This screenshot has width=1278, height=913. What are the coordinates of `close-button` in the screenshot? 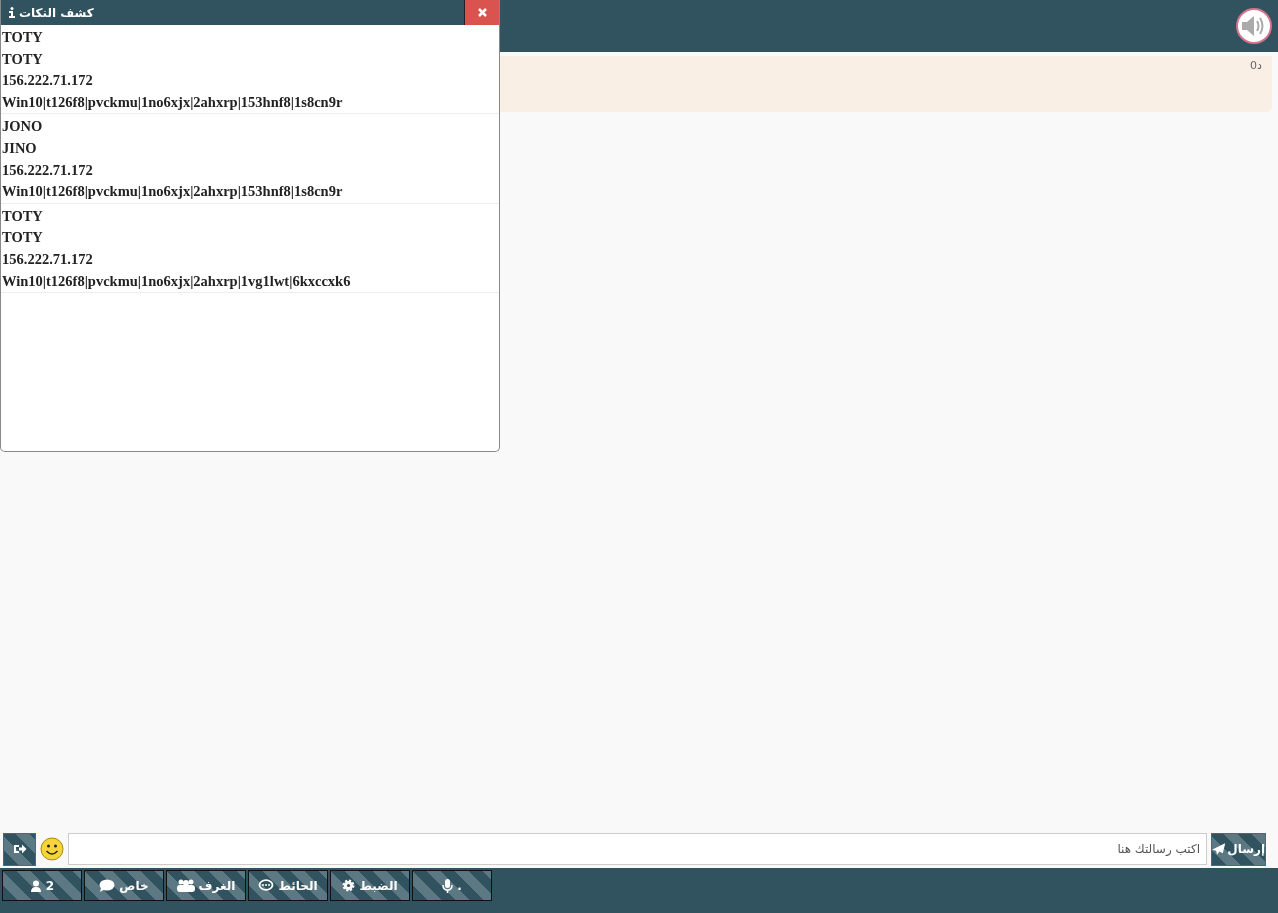 It's located at (481, 12).